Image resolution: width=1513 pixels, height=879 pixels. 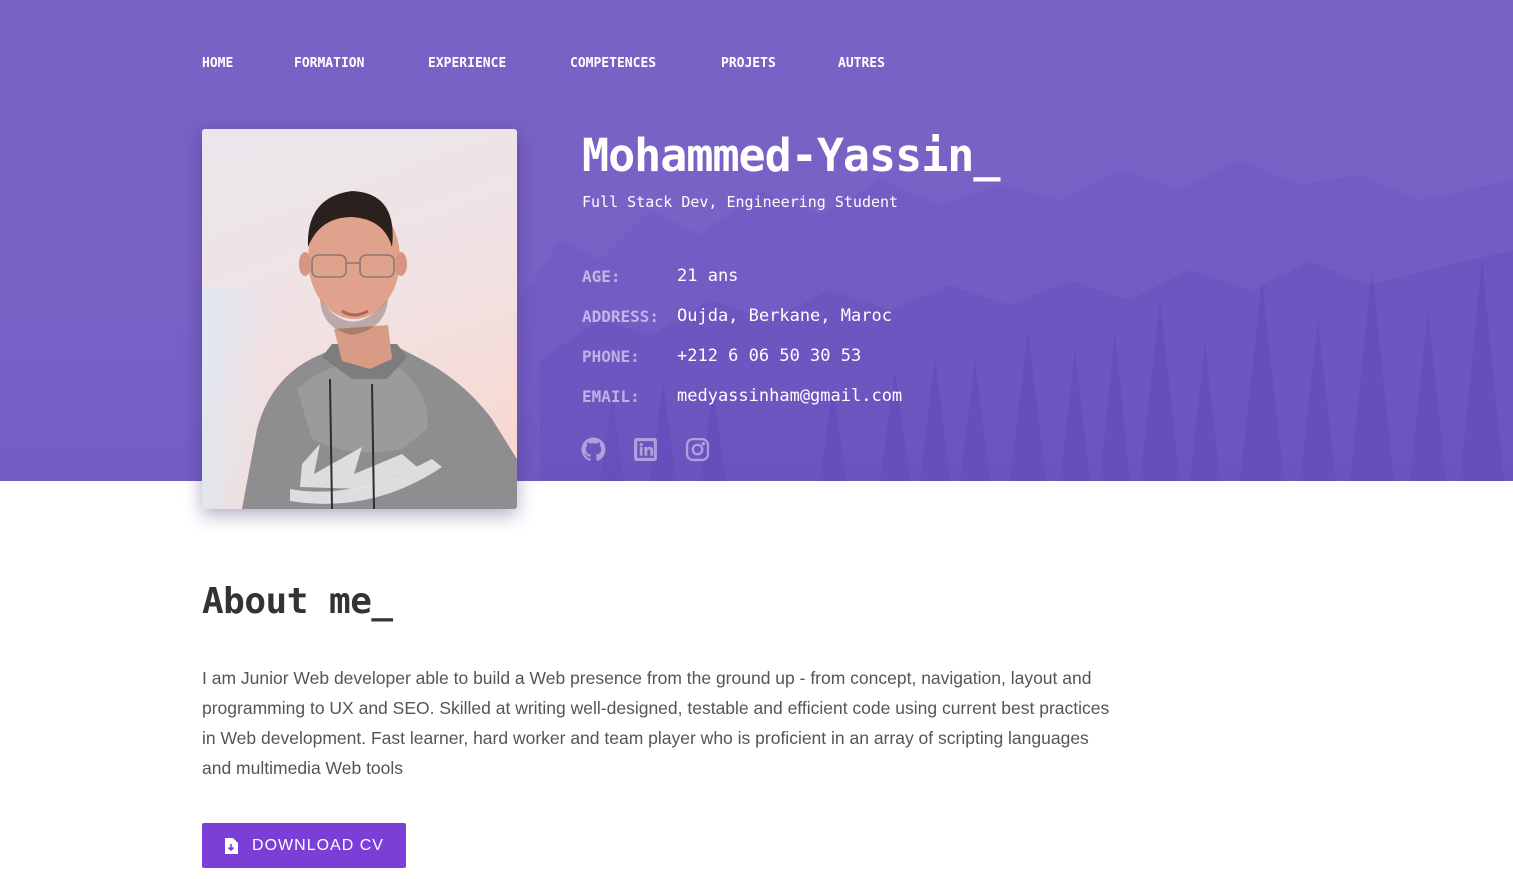 What do you see at coordinates (645, 449) in the screenshot?
I see `linkedin-icon` at bounding box center [645, 449].